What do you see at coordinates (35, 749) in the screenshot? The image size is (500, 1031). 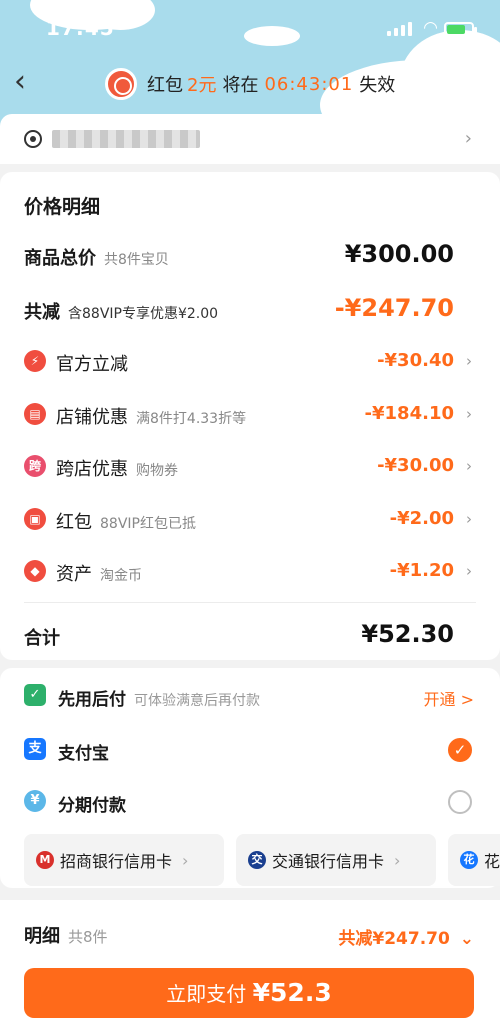 I see `alipay-icon: 支` at bounding box center [35, 749].